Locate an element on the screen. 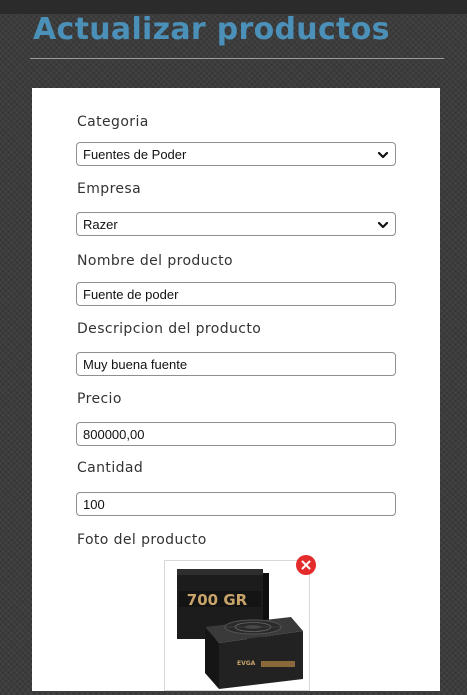 The image size is (467, 695). company-label: Empresa is located at coordinates (109, 189).